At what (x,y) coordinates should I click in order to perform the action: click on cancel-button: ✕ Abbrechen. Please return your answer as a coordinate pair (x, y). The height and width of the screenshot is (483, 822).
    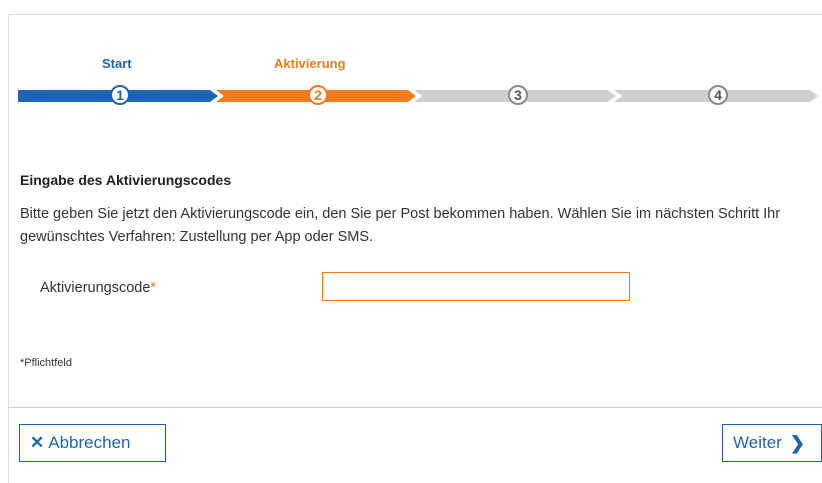
    Looking at the image, I should click on (92, 443).